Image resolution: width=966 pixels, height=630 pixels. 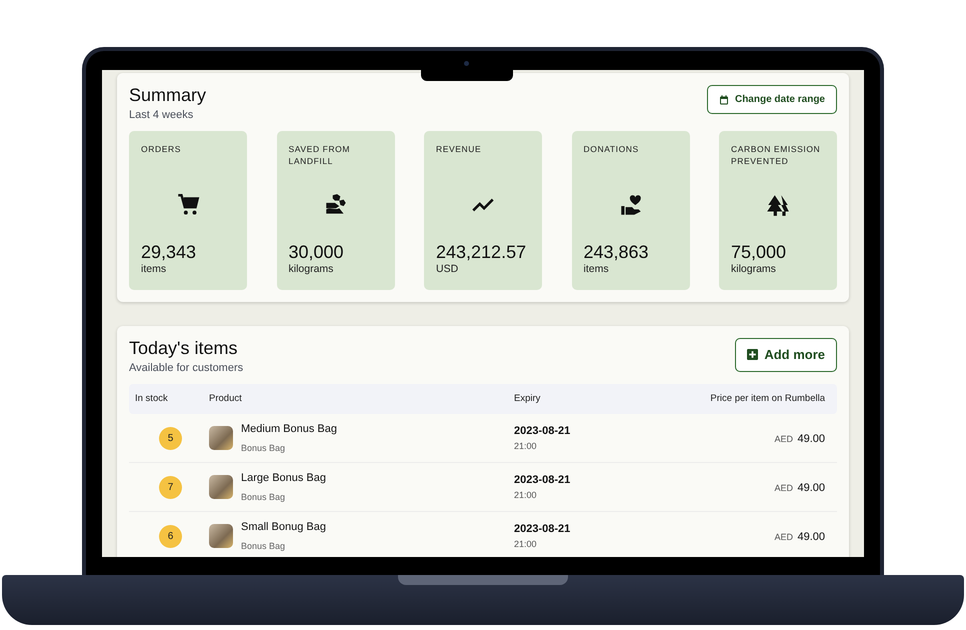 I want to click on column-header: Expiry, so click(x=527, y=398).